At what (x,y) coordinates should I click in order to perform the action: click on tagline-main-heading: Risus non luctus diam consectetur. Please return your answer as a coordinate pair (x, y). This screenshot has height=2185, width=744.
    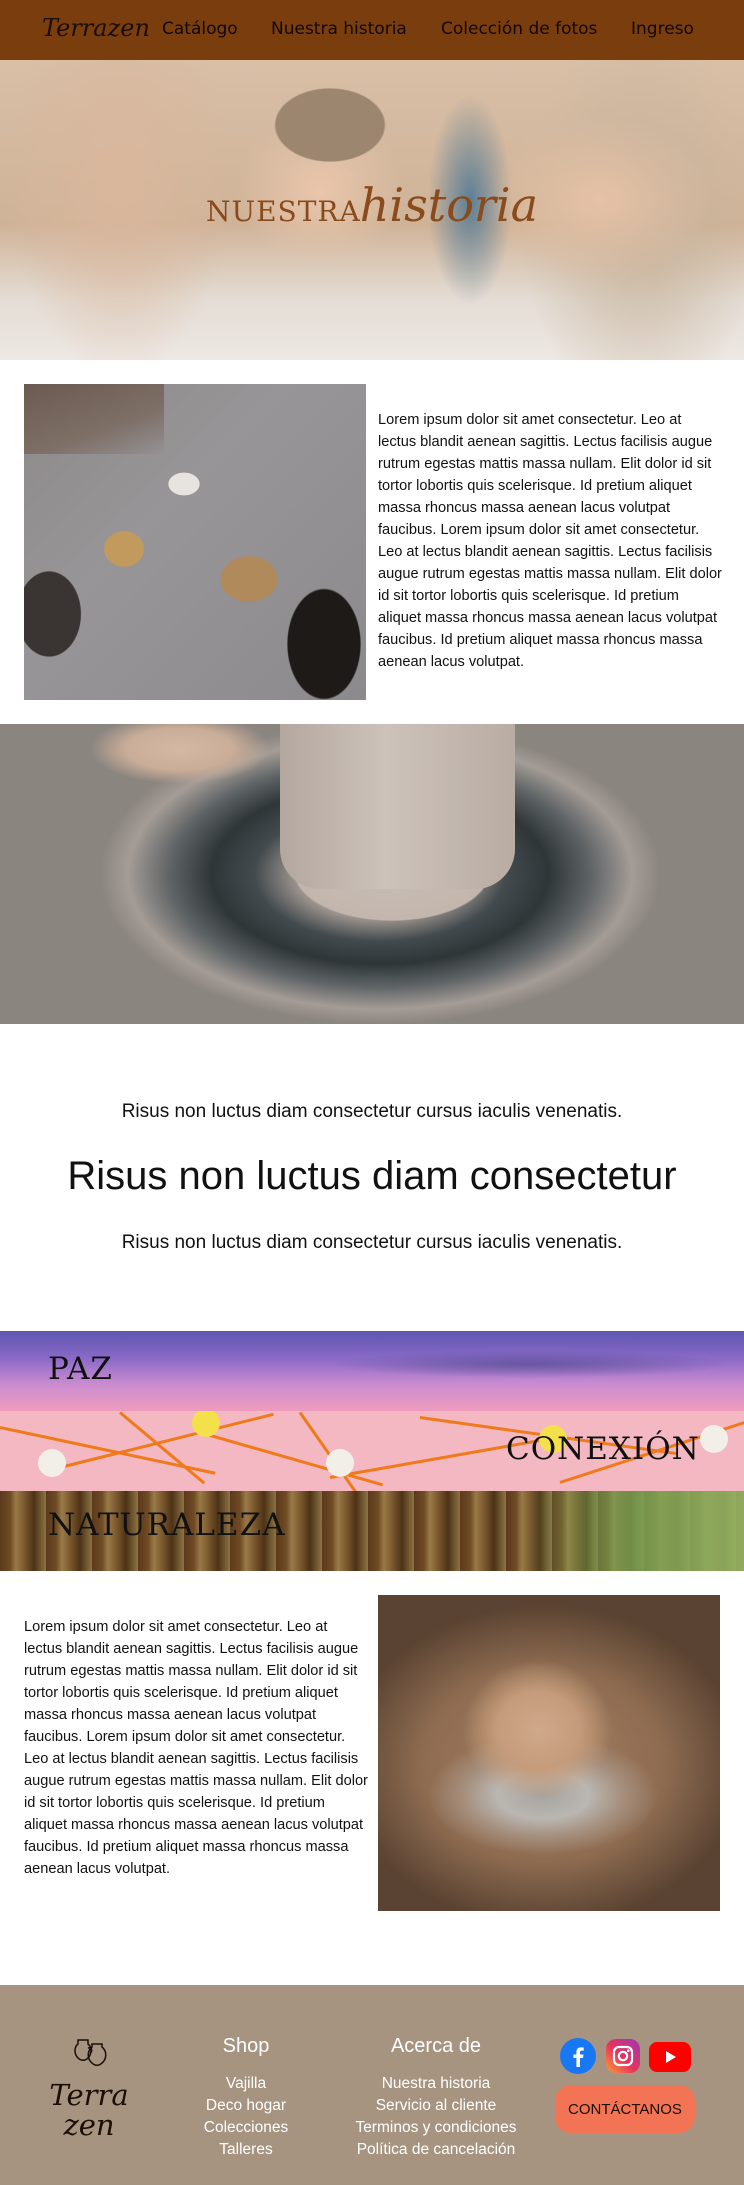
    Looking at the image, I should click on (372, 1176).